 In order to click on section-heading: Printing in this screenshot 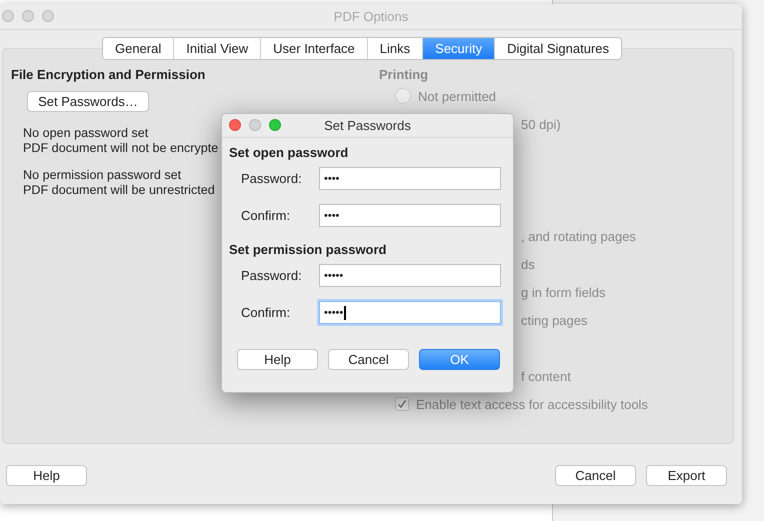, I will do `click(404, 74)`.